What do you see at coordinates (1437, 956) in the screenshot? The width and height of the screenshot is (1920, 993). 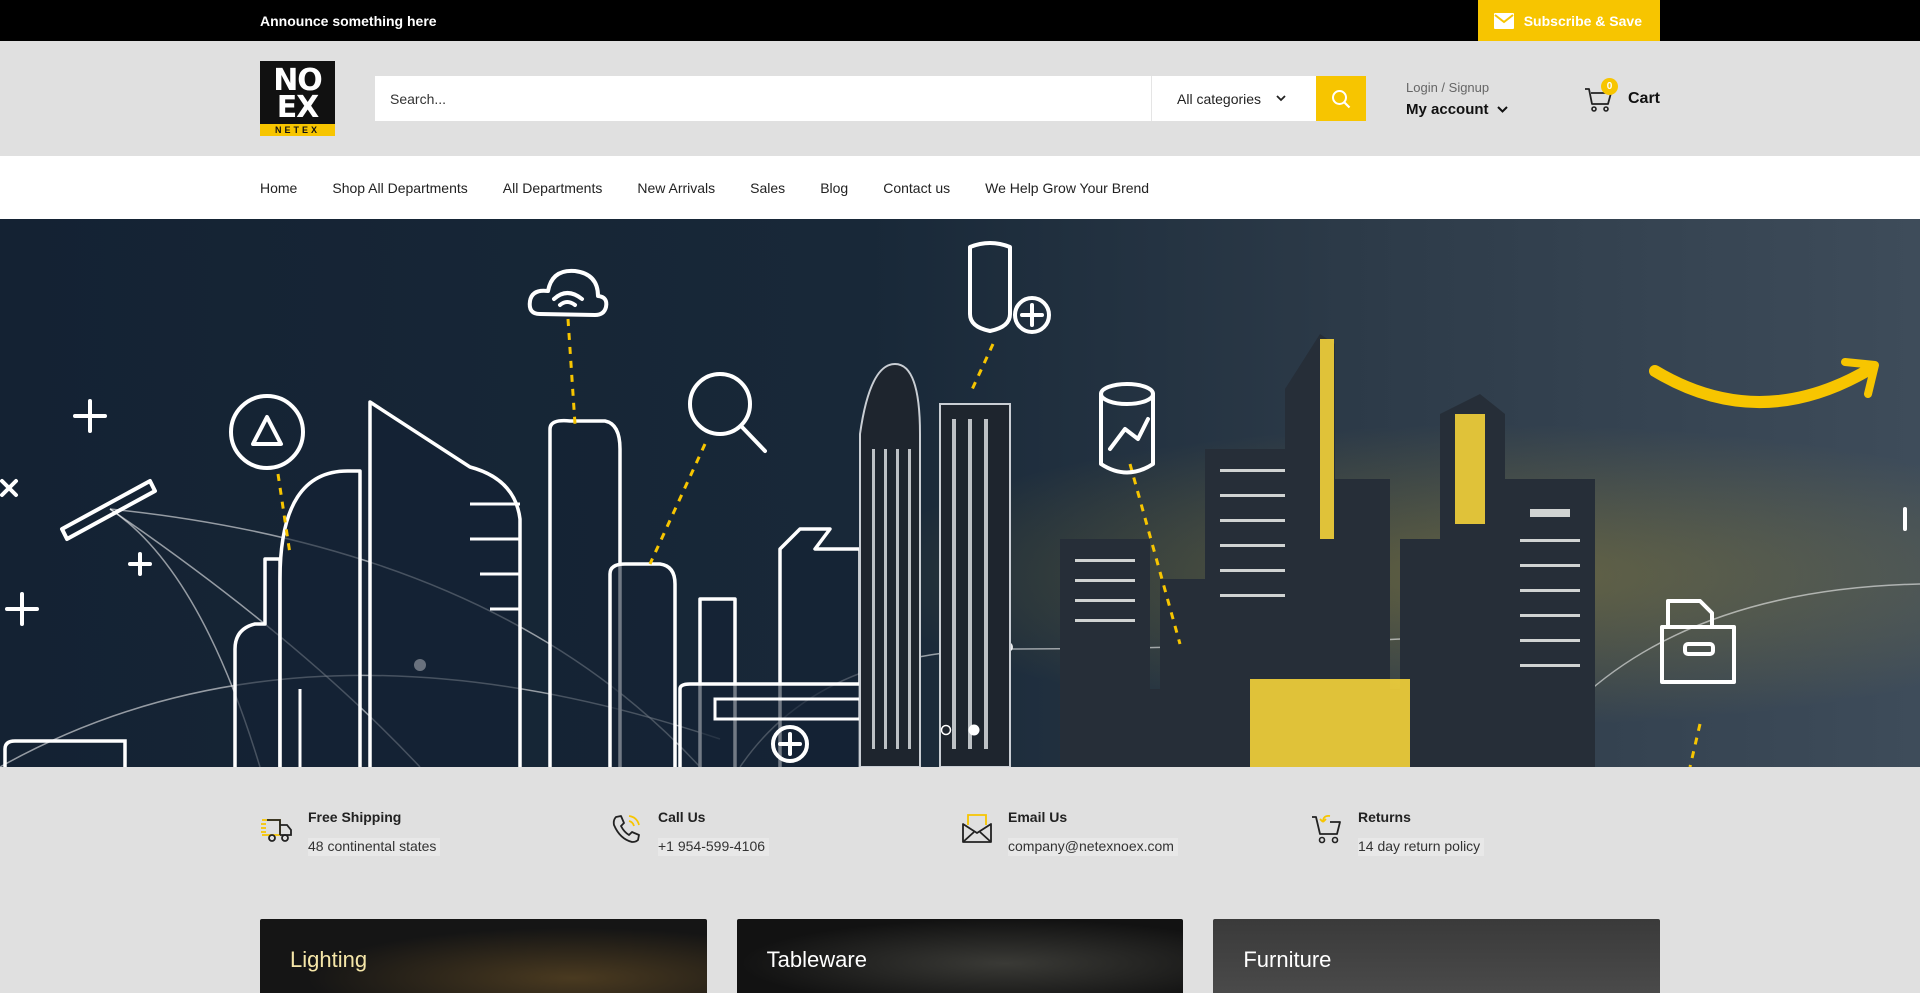 I see `category-tile-furniture: Furniture` at bounding box center [1437, 956].